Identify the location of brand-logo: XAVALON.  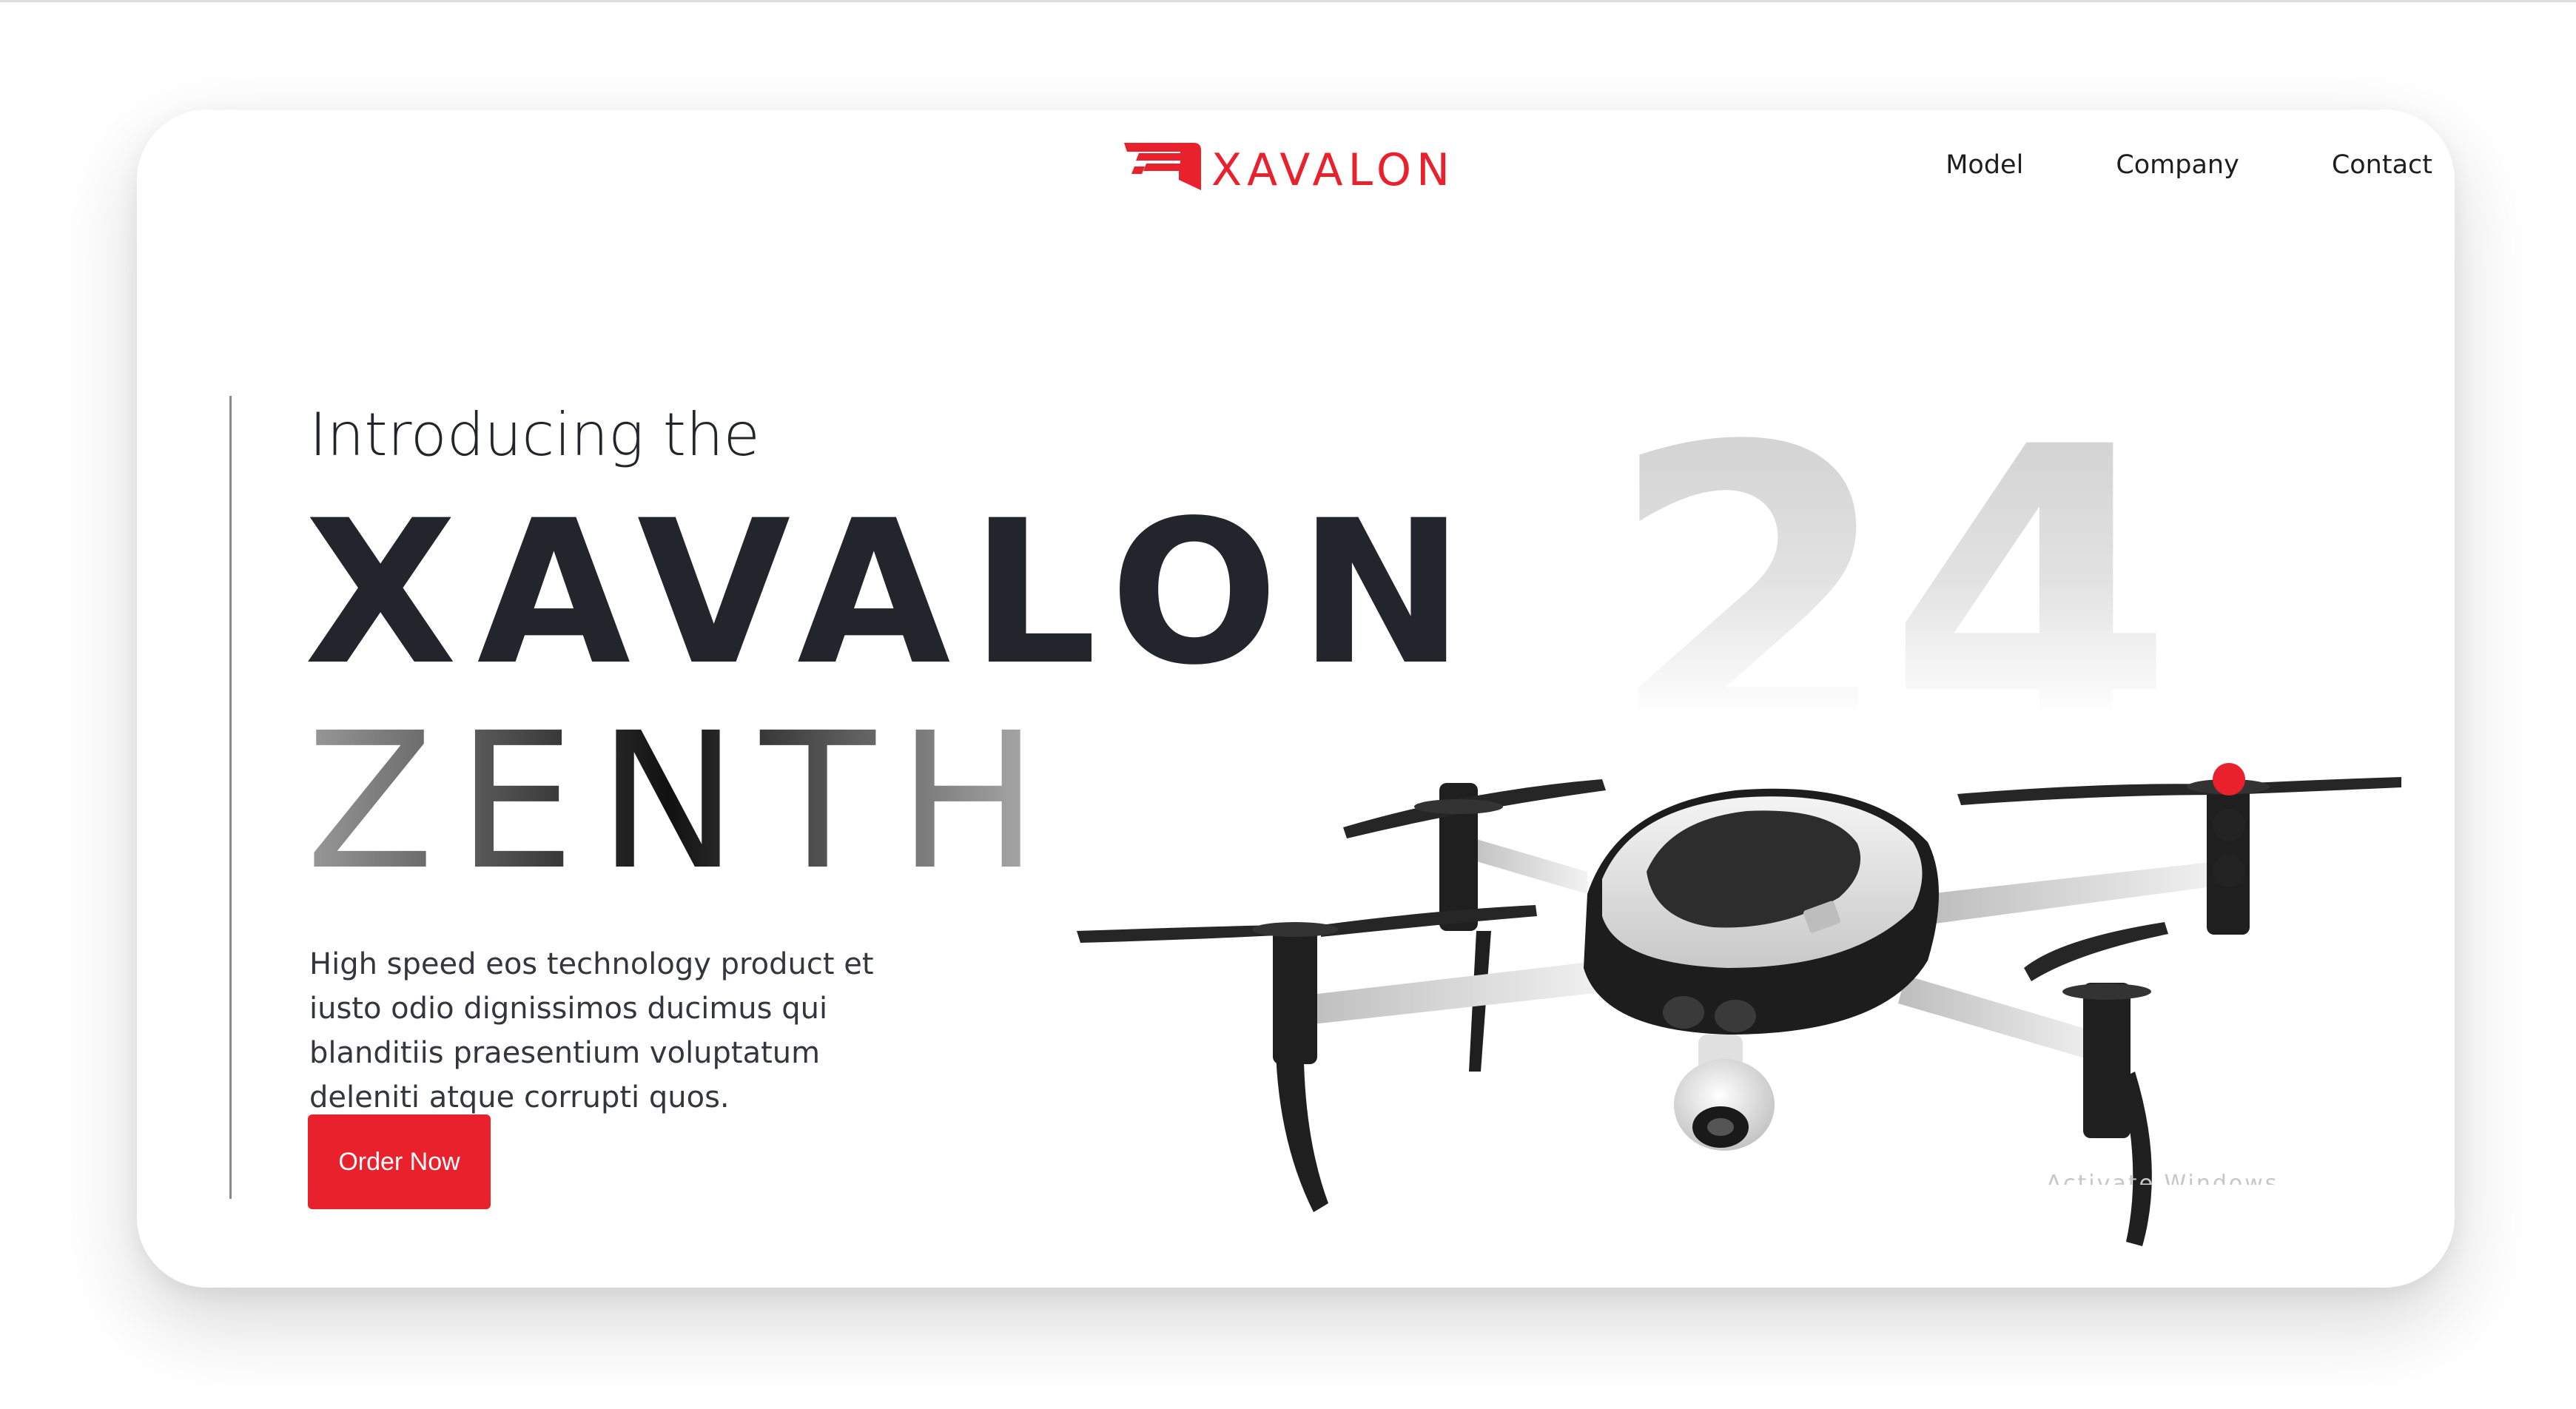
(1288, 167).